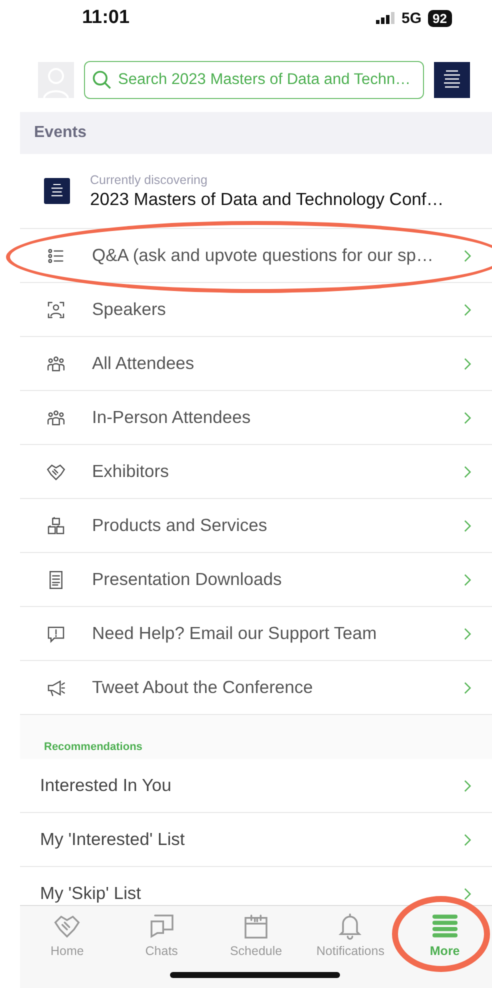  Describe the element at coordinates (56, 688) in the screenshot. I see `megaphone-icon` at that location.